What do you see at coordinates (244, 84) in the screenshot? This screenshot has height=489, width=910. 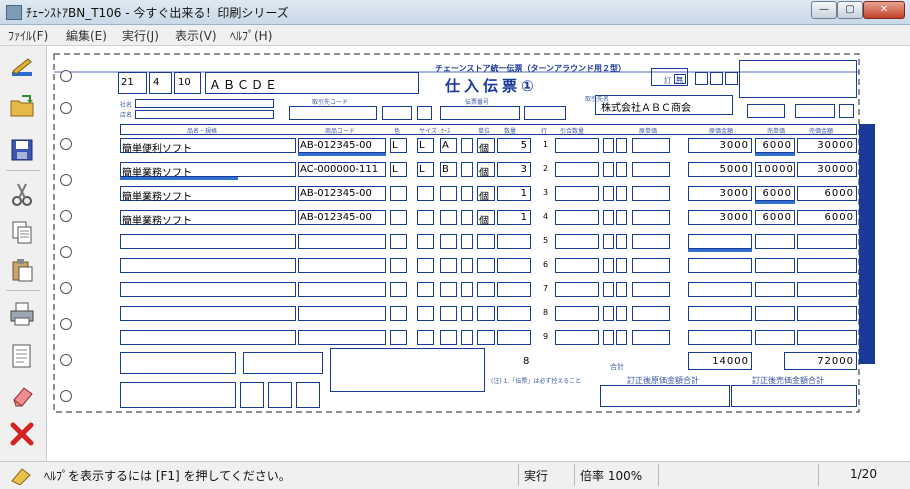 I see `store-name: ＡＢＣＤＥ` at bounding box center [244, 84].